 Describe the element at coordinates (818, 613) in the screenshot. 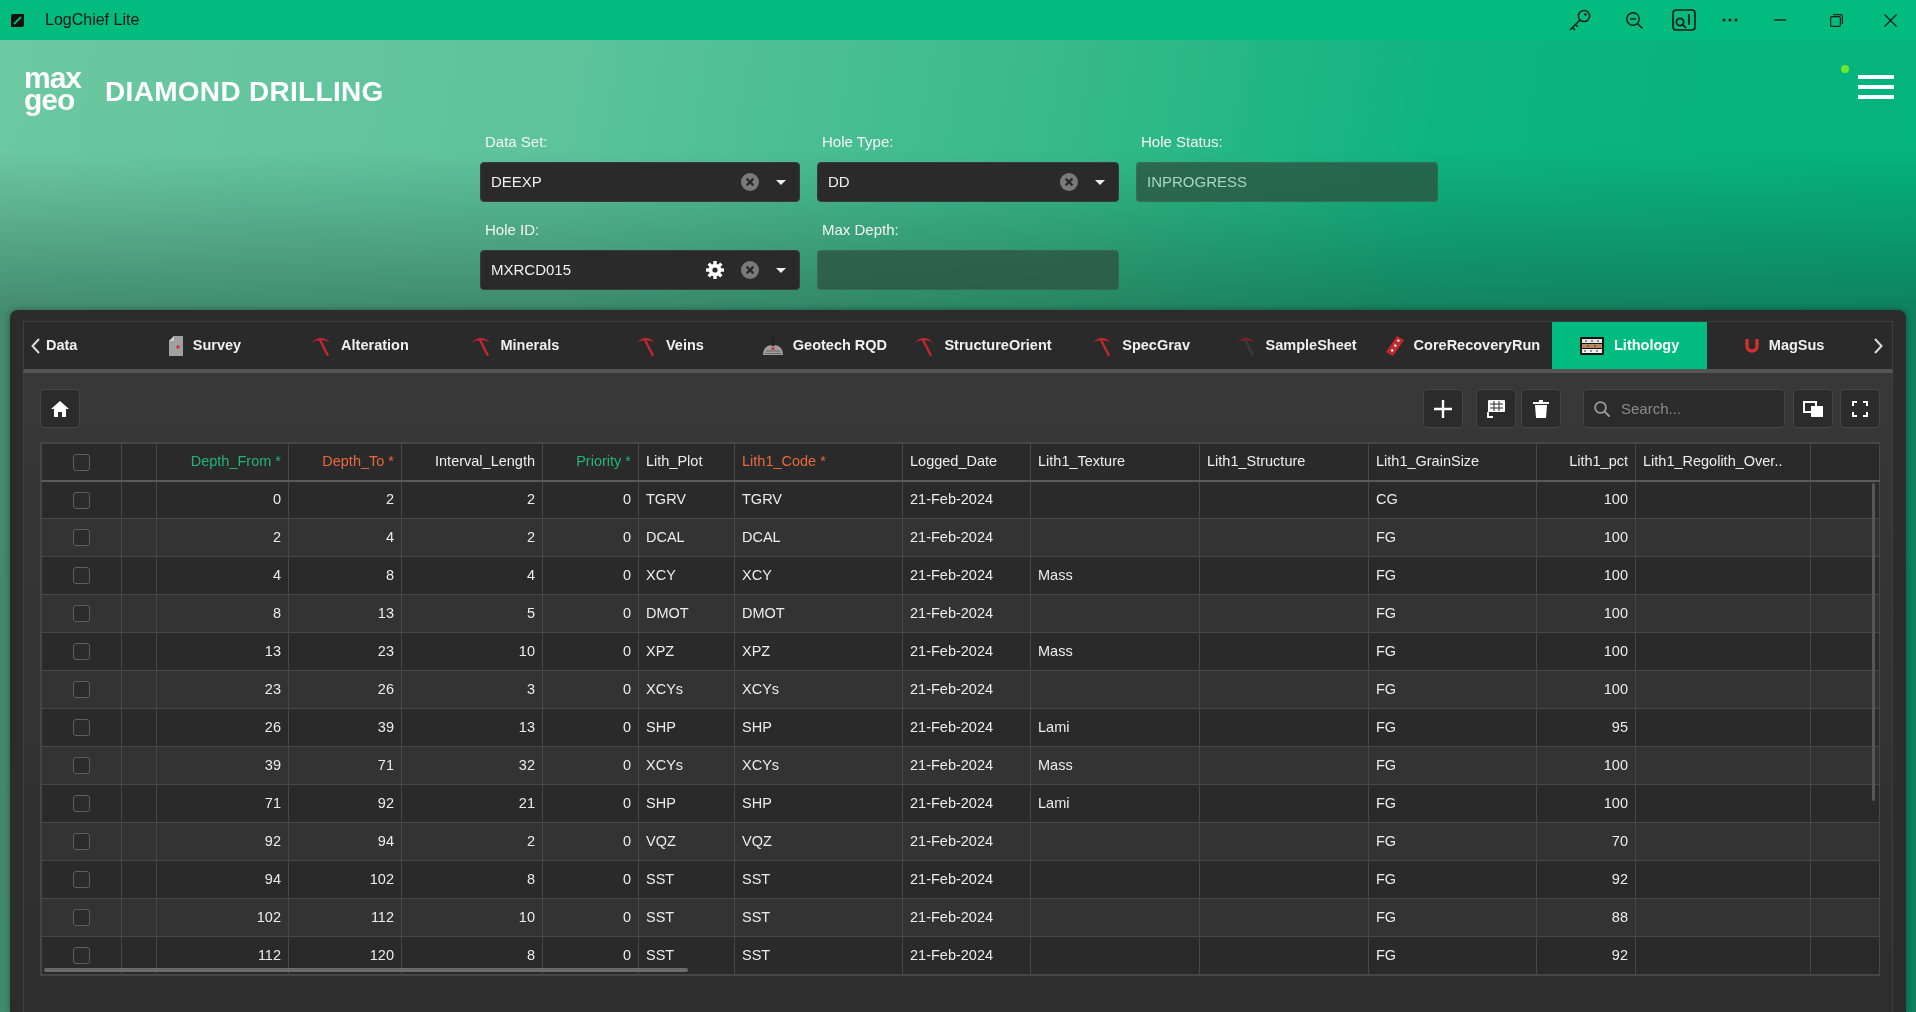

I see `table-cell: DMOT` at that location.